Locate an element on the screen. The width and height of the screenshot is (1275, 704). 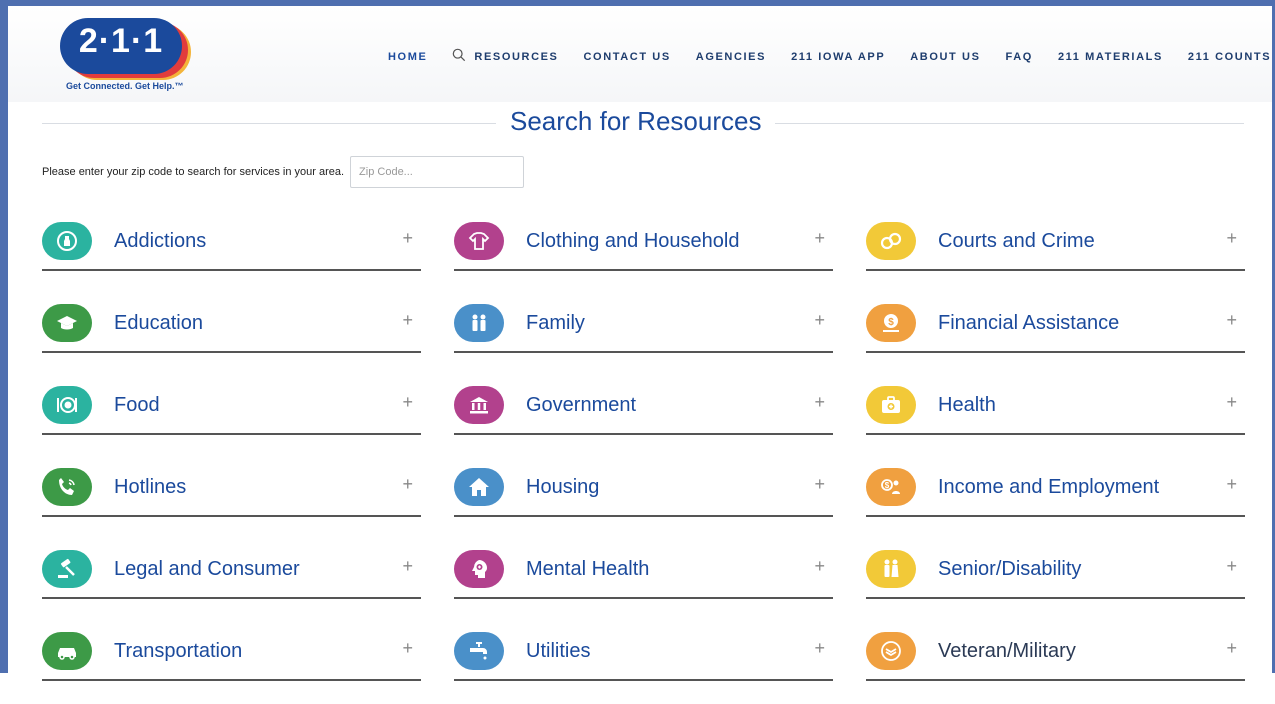
nav-item-faq: FAQ is located at coordinates (1019, 57).